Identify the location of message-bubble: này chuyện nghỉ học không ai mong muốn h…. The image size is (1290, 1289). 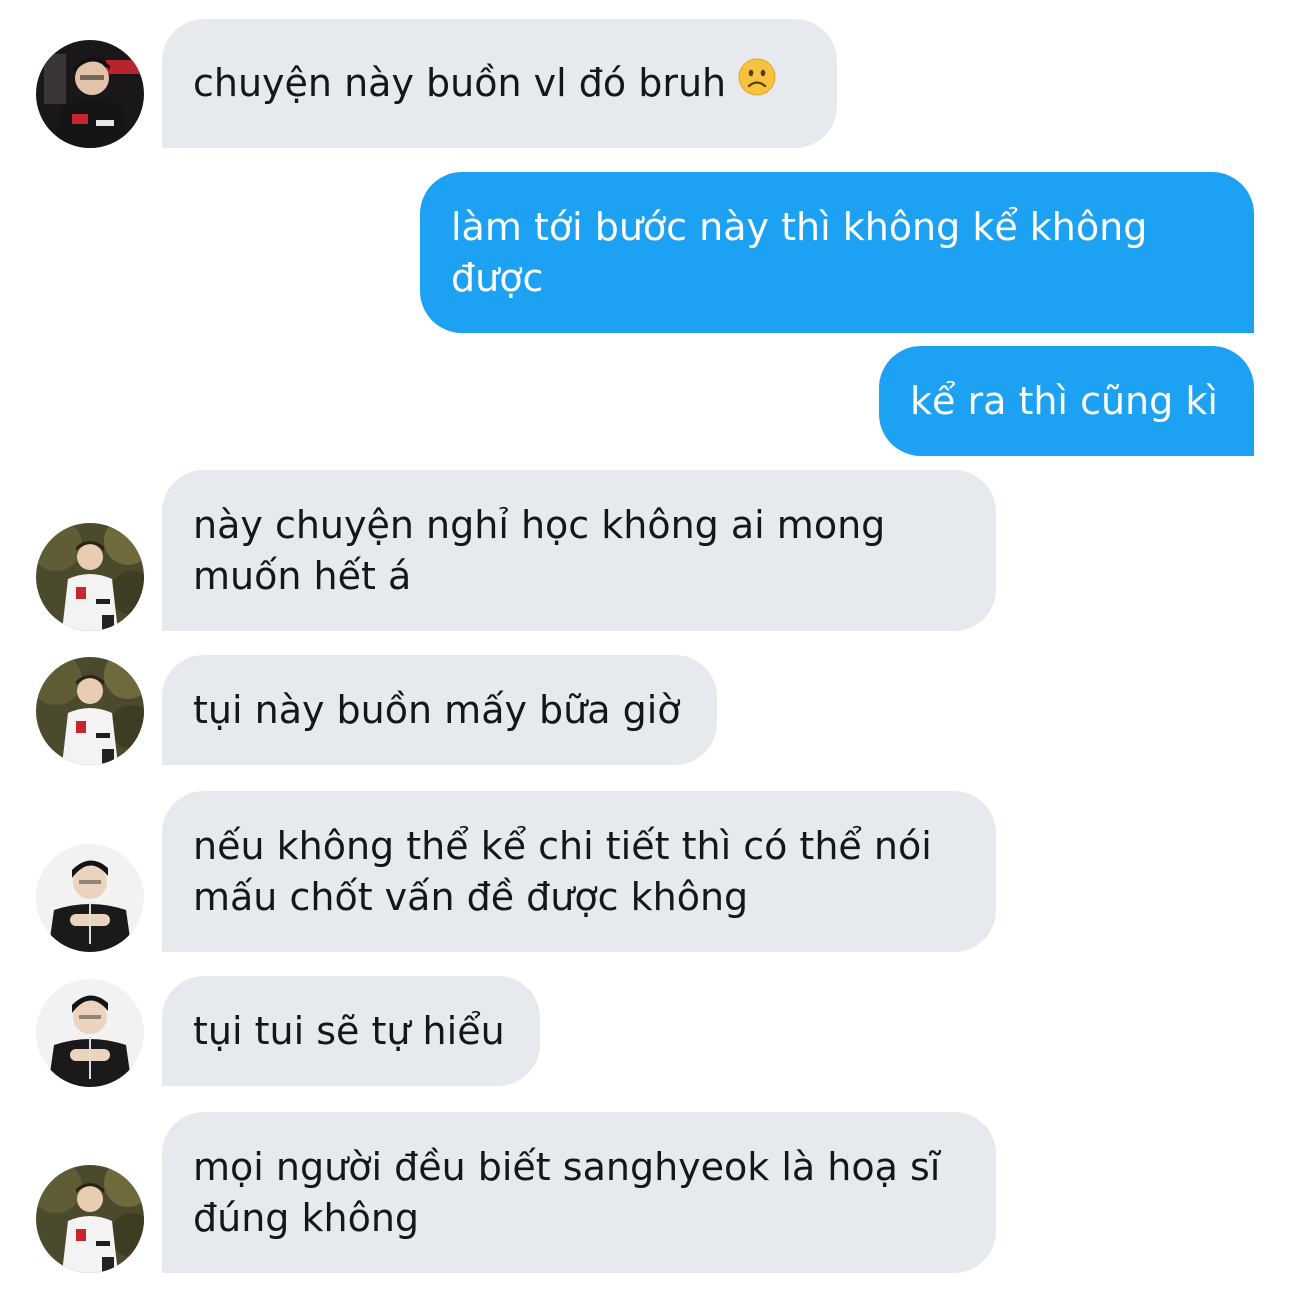
(579, 550).